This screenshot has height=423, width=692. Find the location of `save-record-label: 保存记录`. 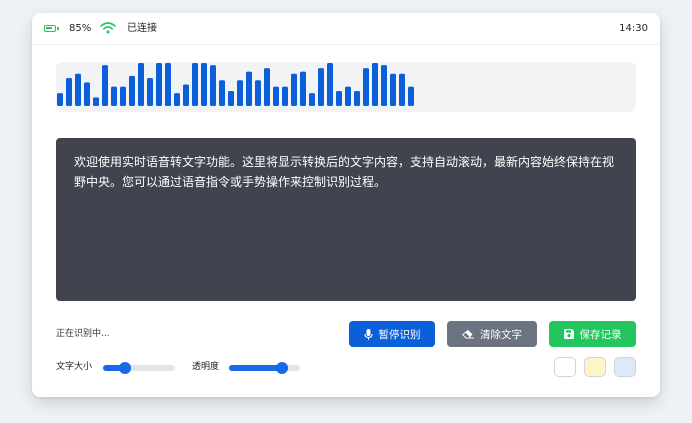

save-record-label: 保存记录 is located at coordinates (600, 334).